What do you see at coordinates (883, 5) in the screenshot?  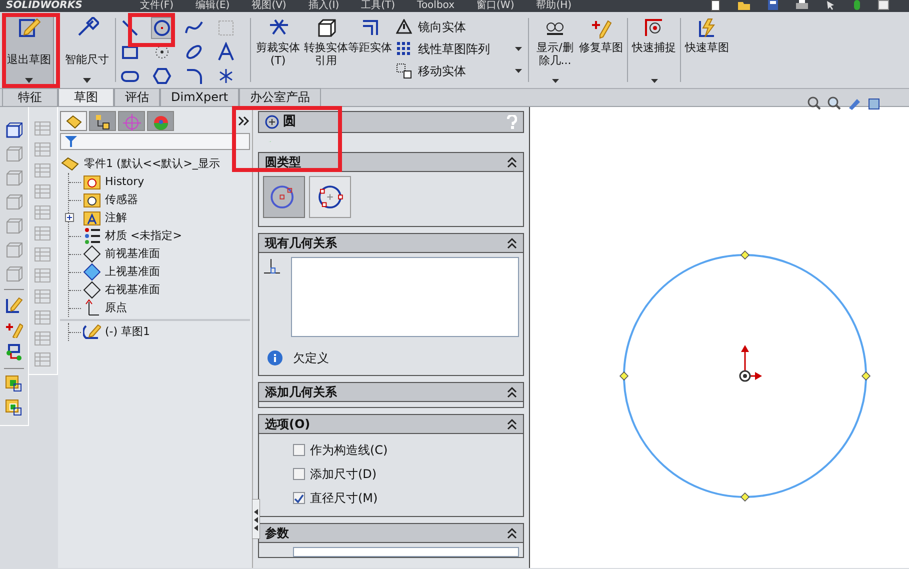 I see `options-icon` at bounding box center [883, 5].